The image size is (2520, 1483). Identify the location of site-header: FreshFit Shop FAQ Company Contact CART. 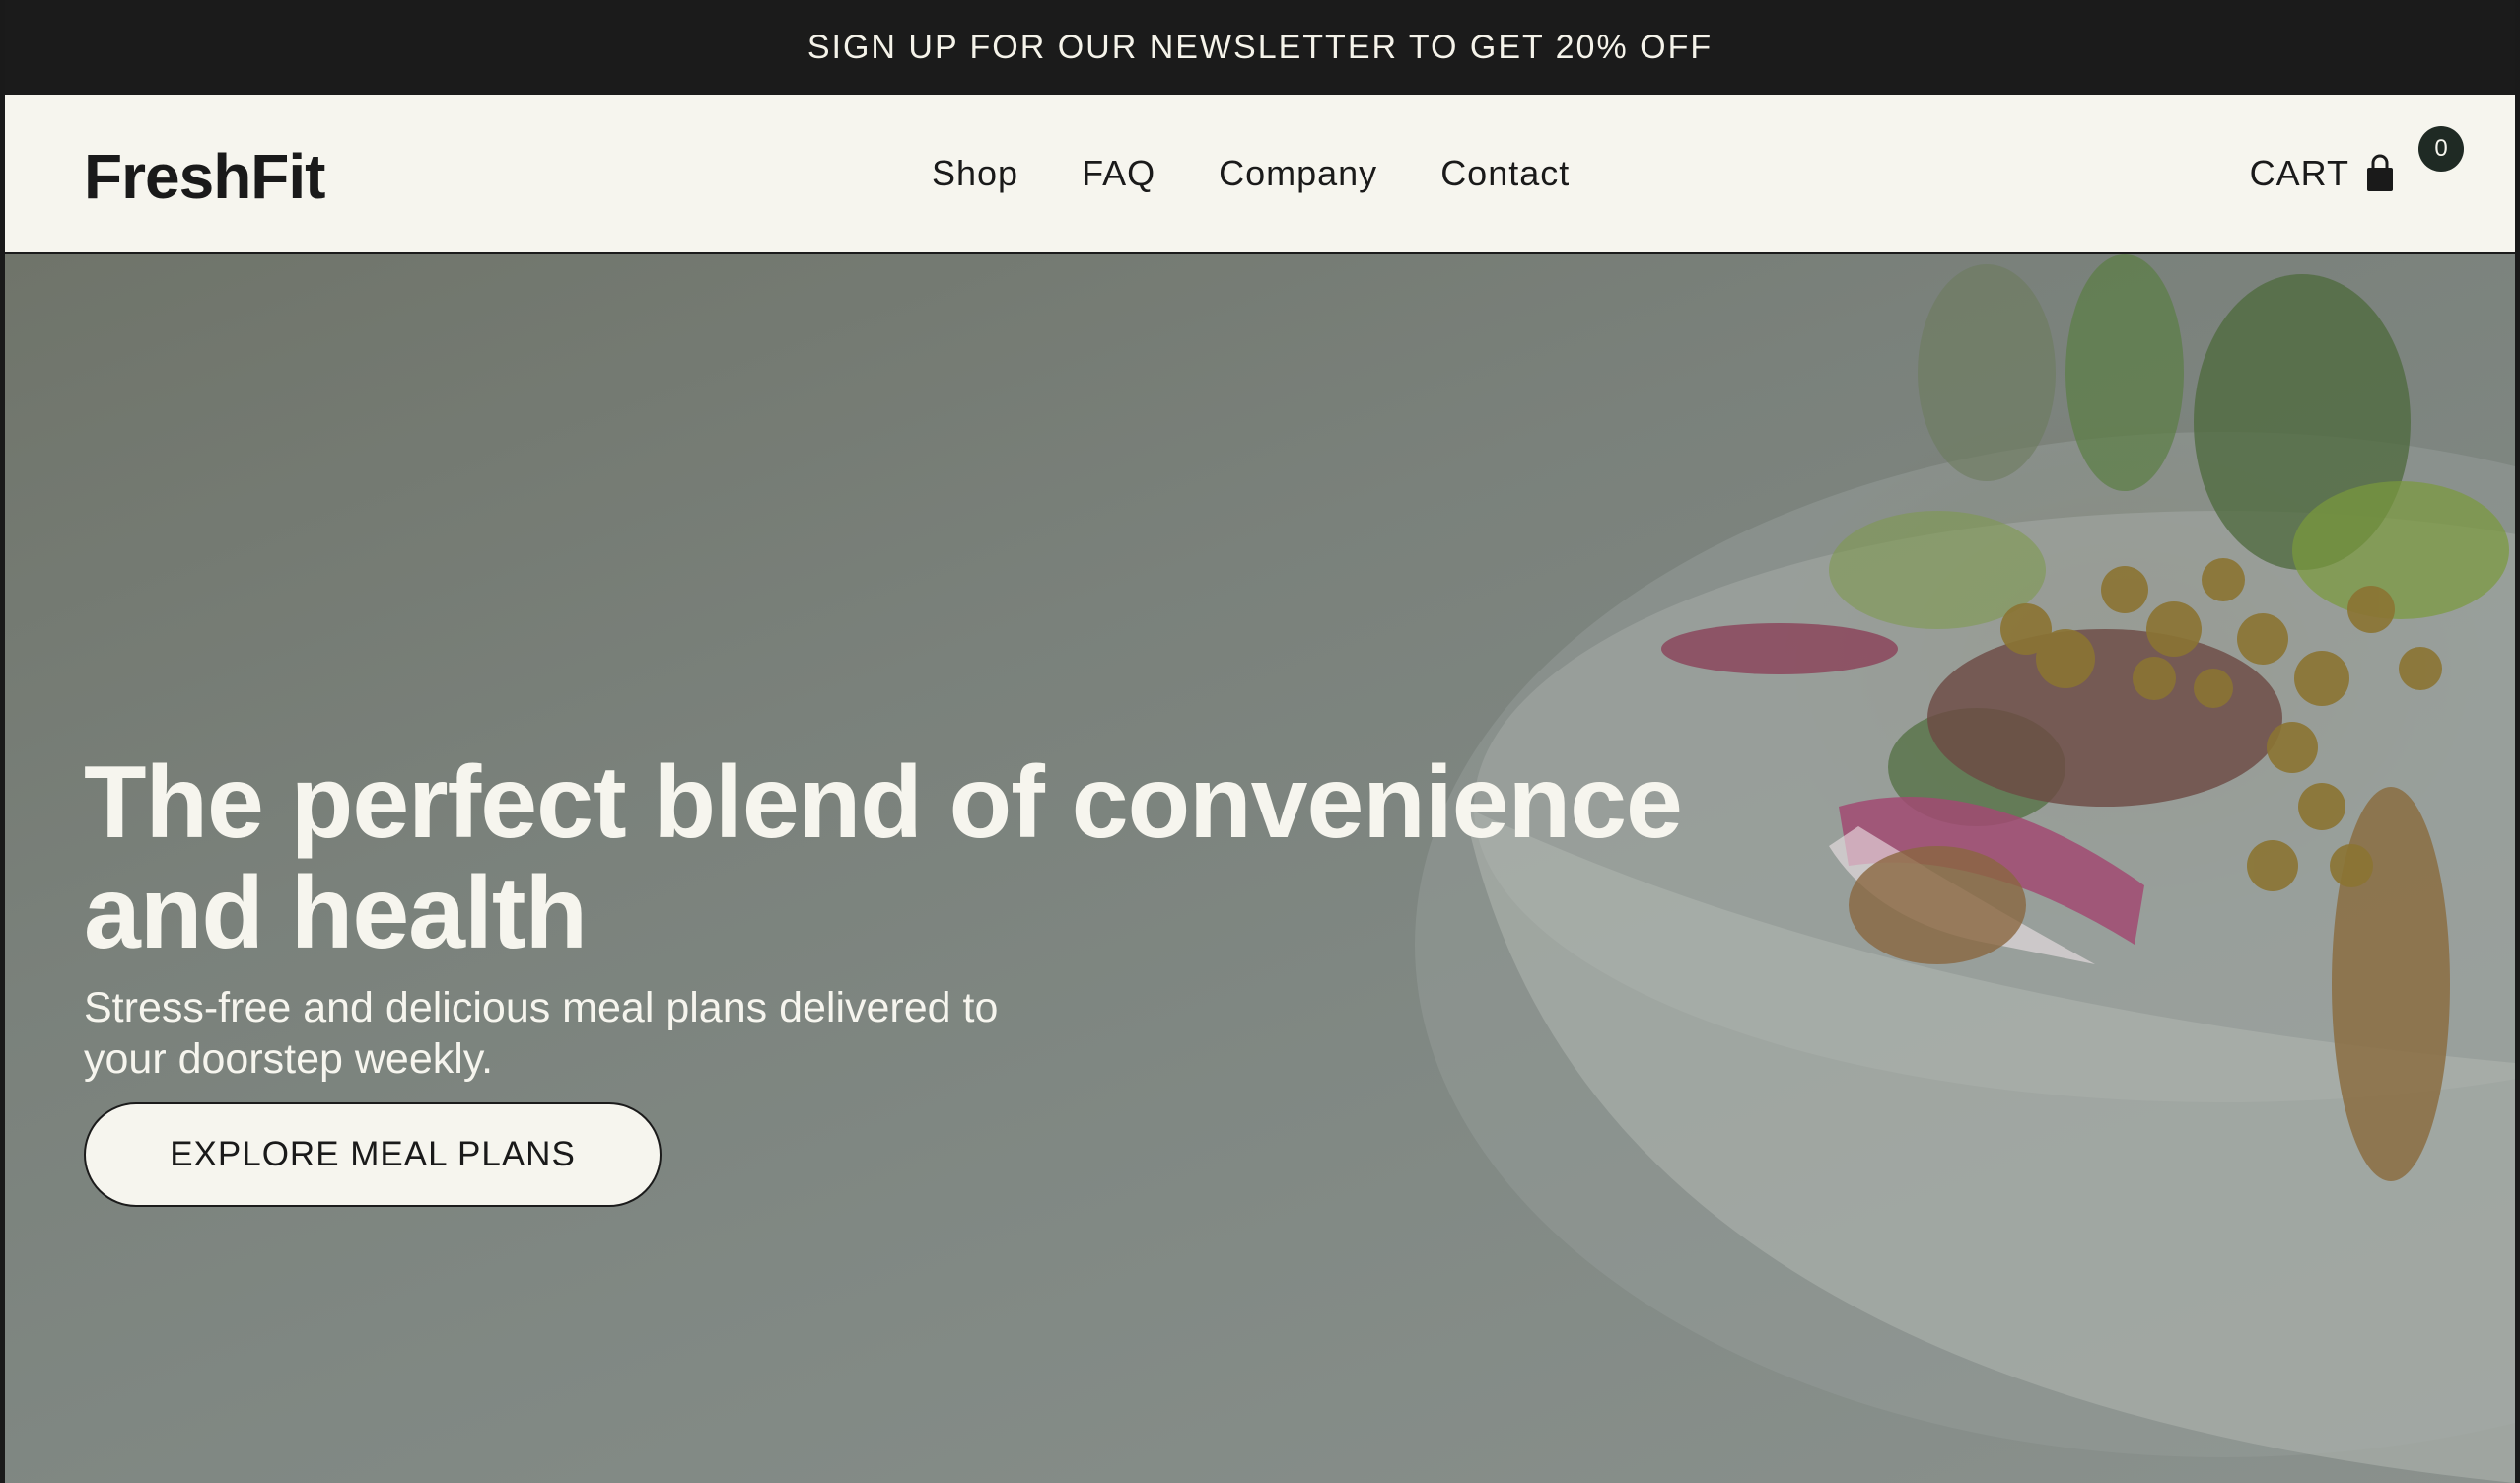
(1260, 174).